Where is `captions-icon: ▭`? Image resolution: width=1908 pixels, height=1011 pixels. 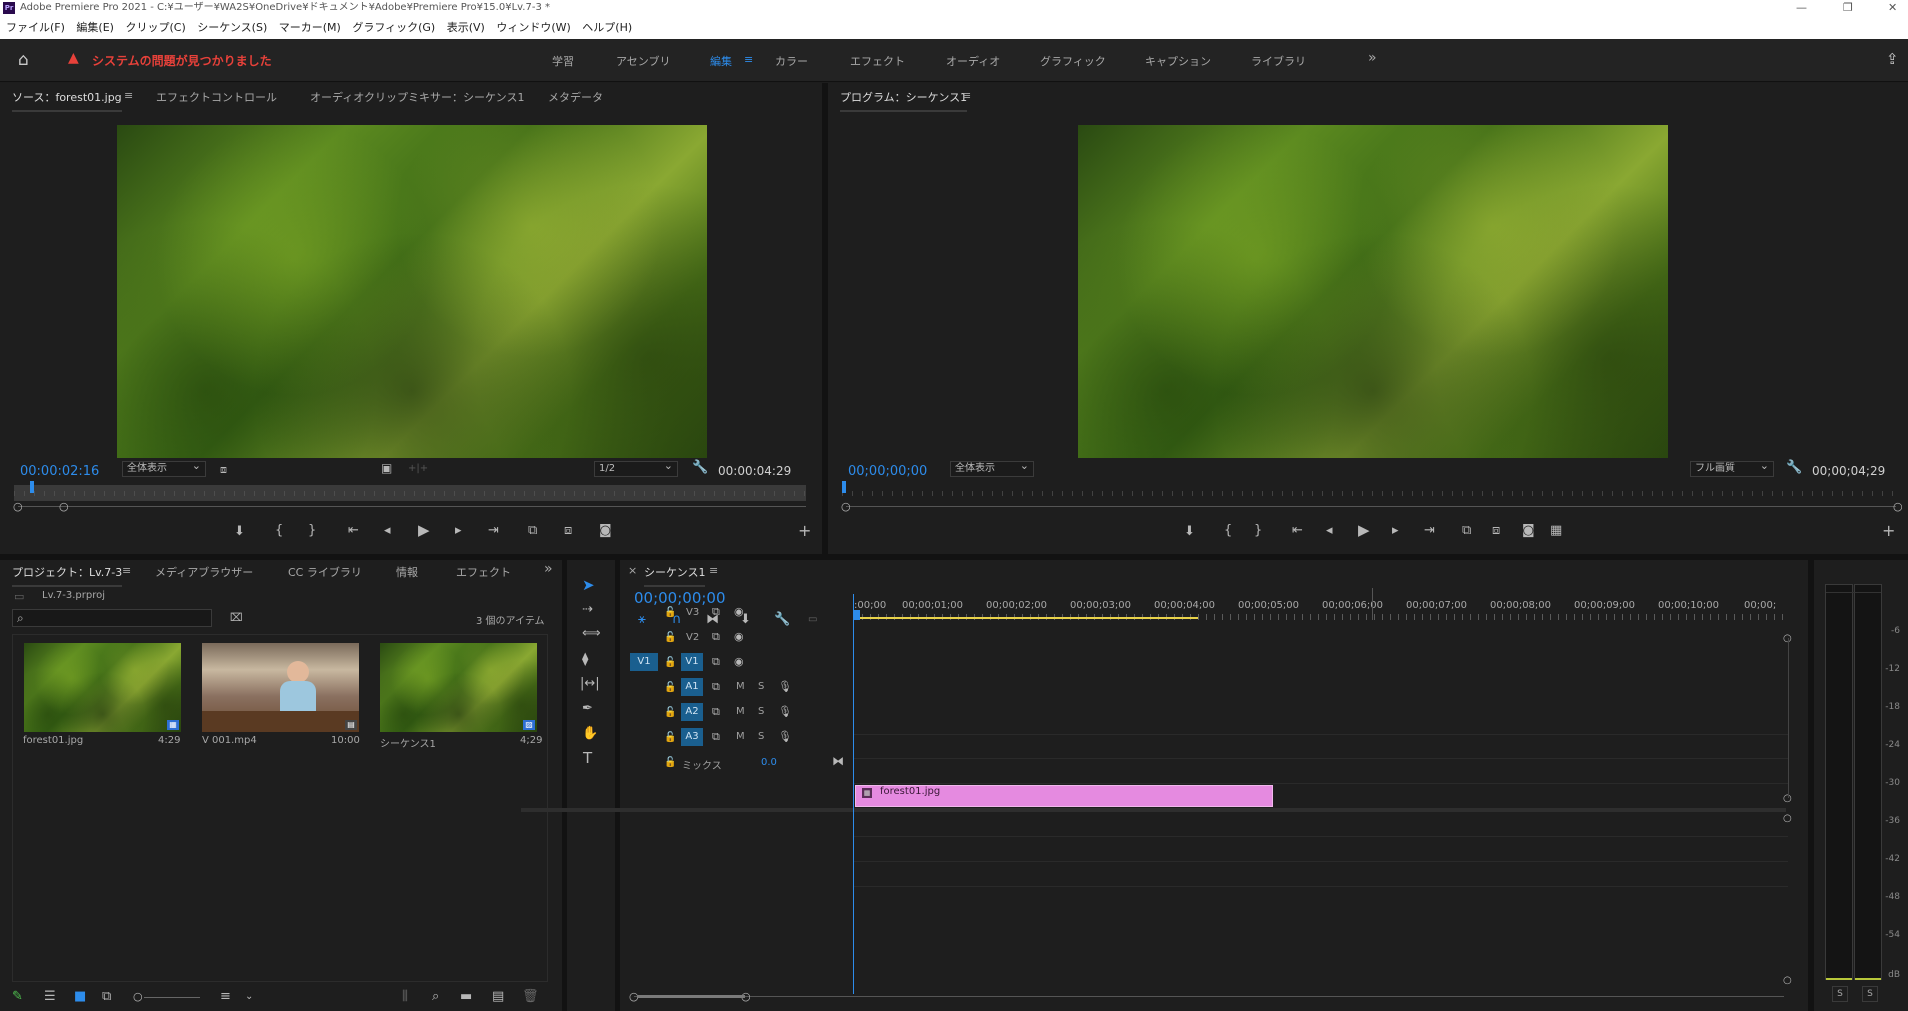
captions-icon: ▭ is located at coordinates (812, 620).